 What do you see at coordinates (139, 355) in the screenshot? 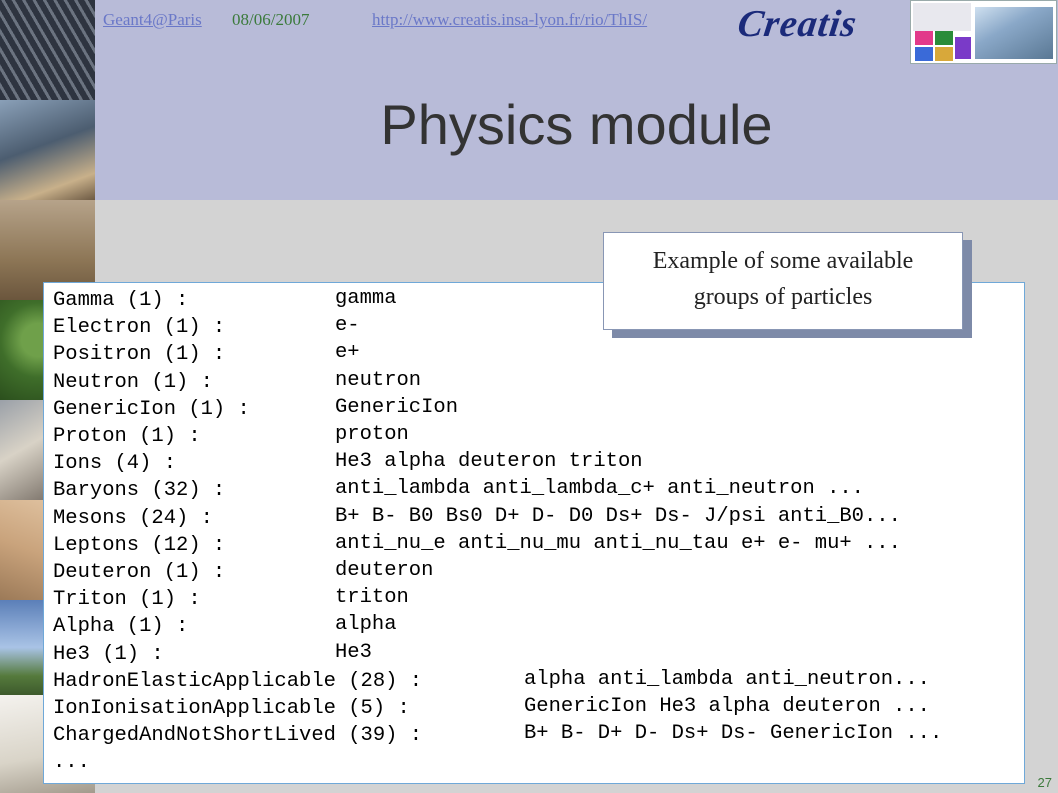
I see `group-name: Positron (1) :` at bounding box center [139, 355].